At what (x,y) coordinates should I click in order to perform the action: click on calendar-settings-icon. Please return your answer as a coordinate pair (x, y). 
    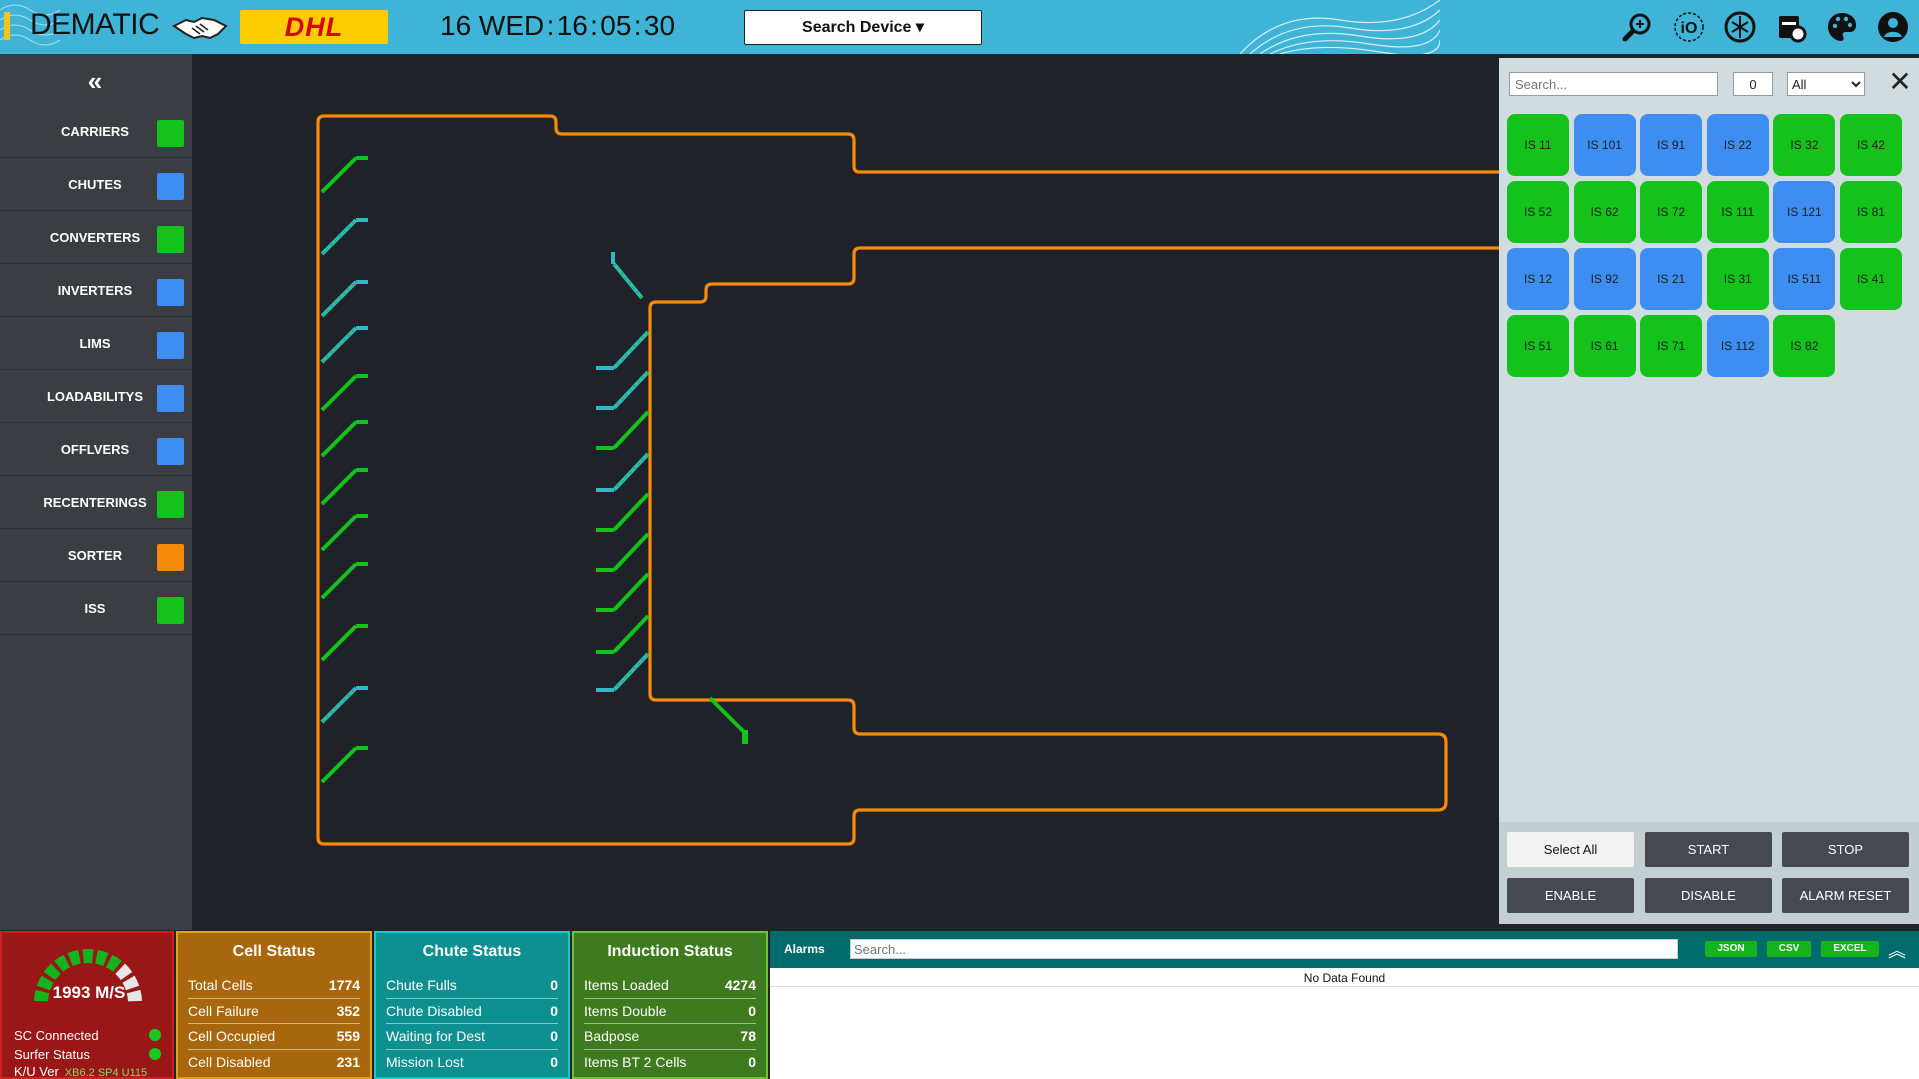
    Looking at the image, I should click on (1791, 27).